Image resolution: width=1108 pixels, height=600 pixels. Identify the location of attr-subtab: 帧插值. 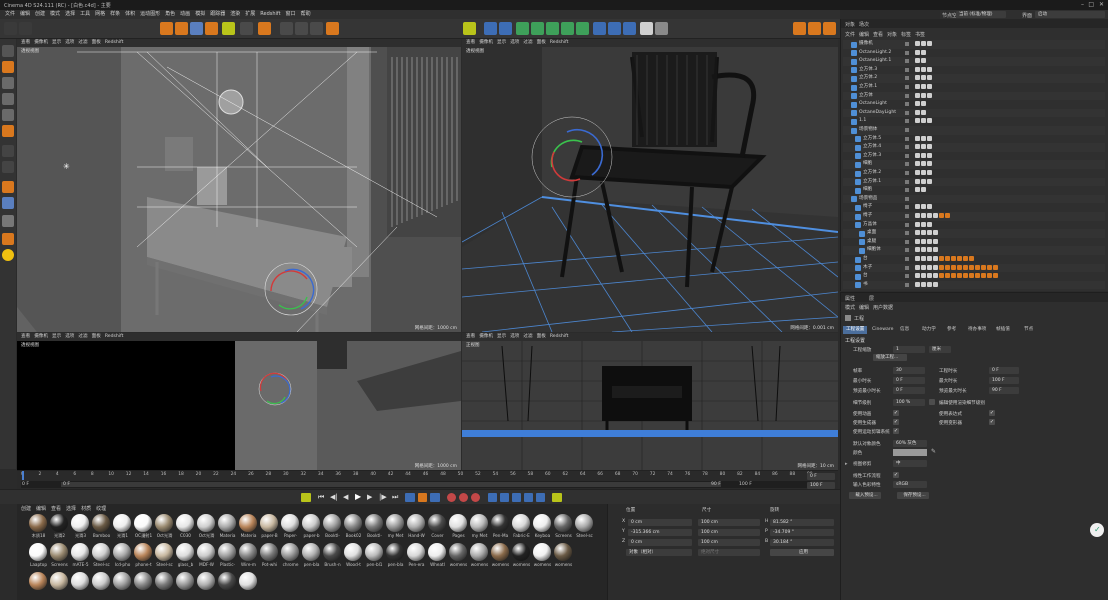
(1003, 330).